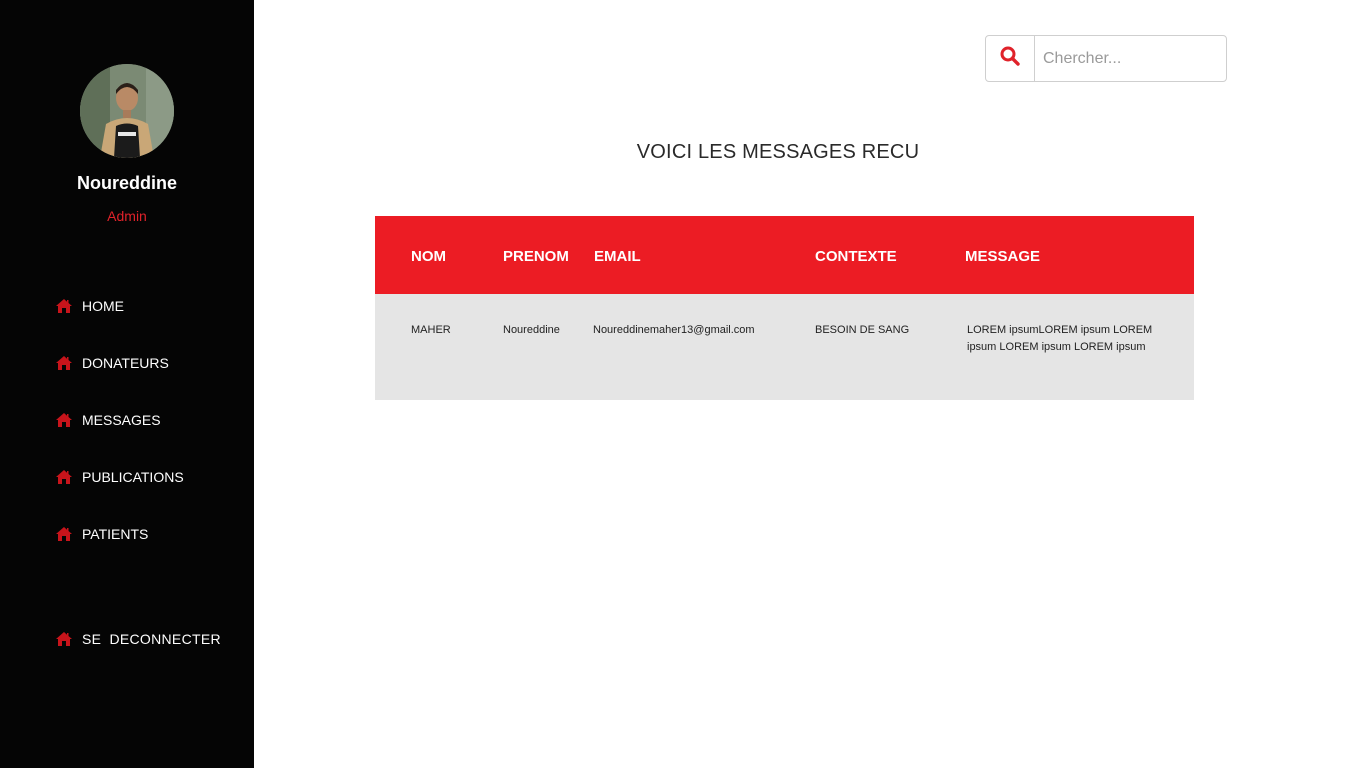  I want to click on sidebar-item-patients: PATIENTS, so click(101, 534).